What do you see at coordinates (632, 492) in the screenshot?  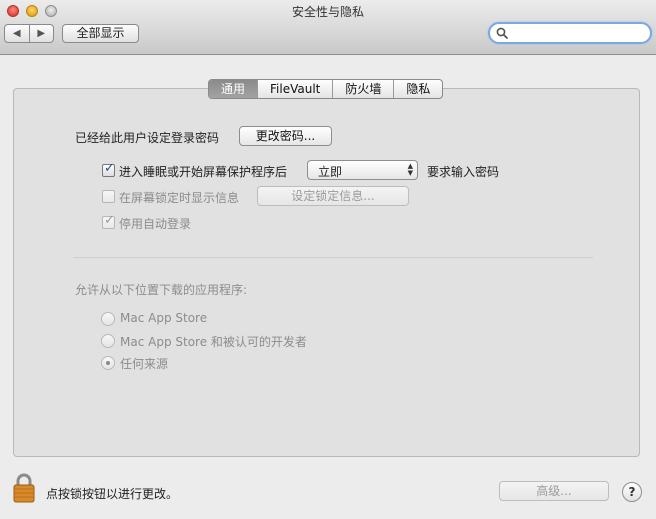 I see `help-button: ?` at bounding box center [632, 492].